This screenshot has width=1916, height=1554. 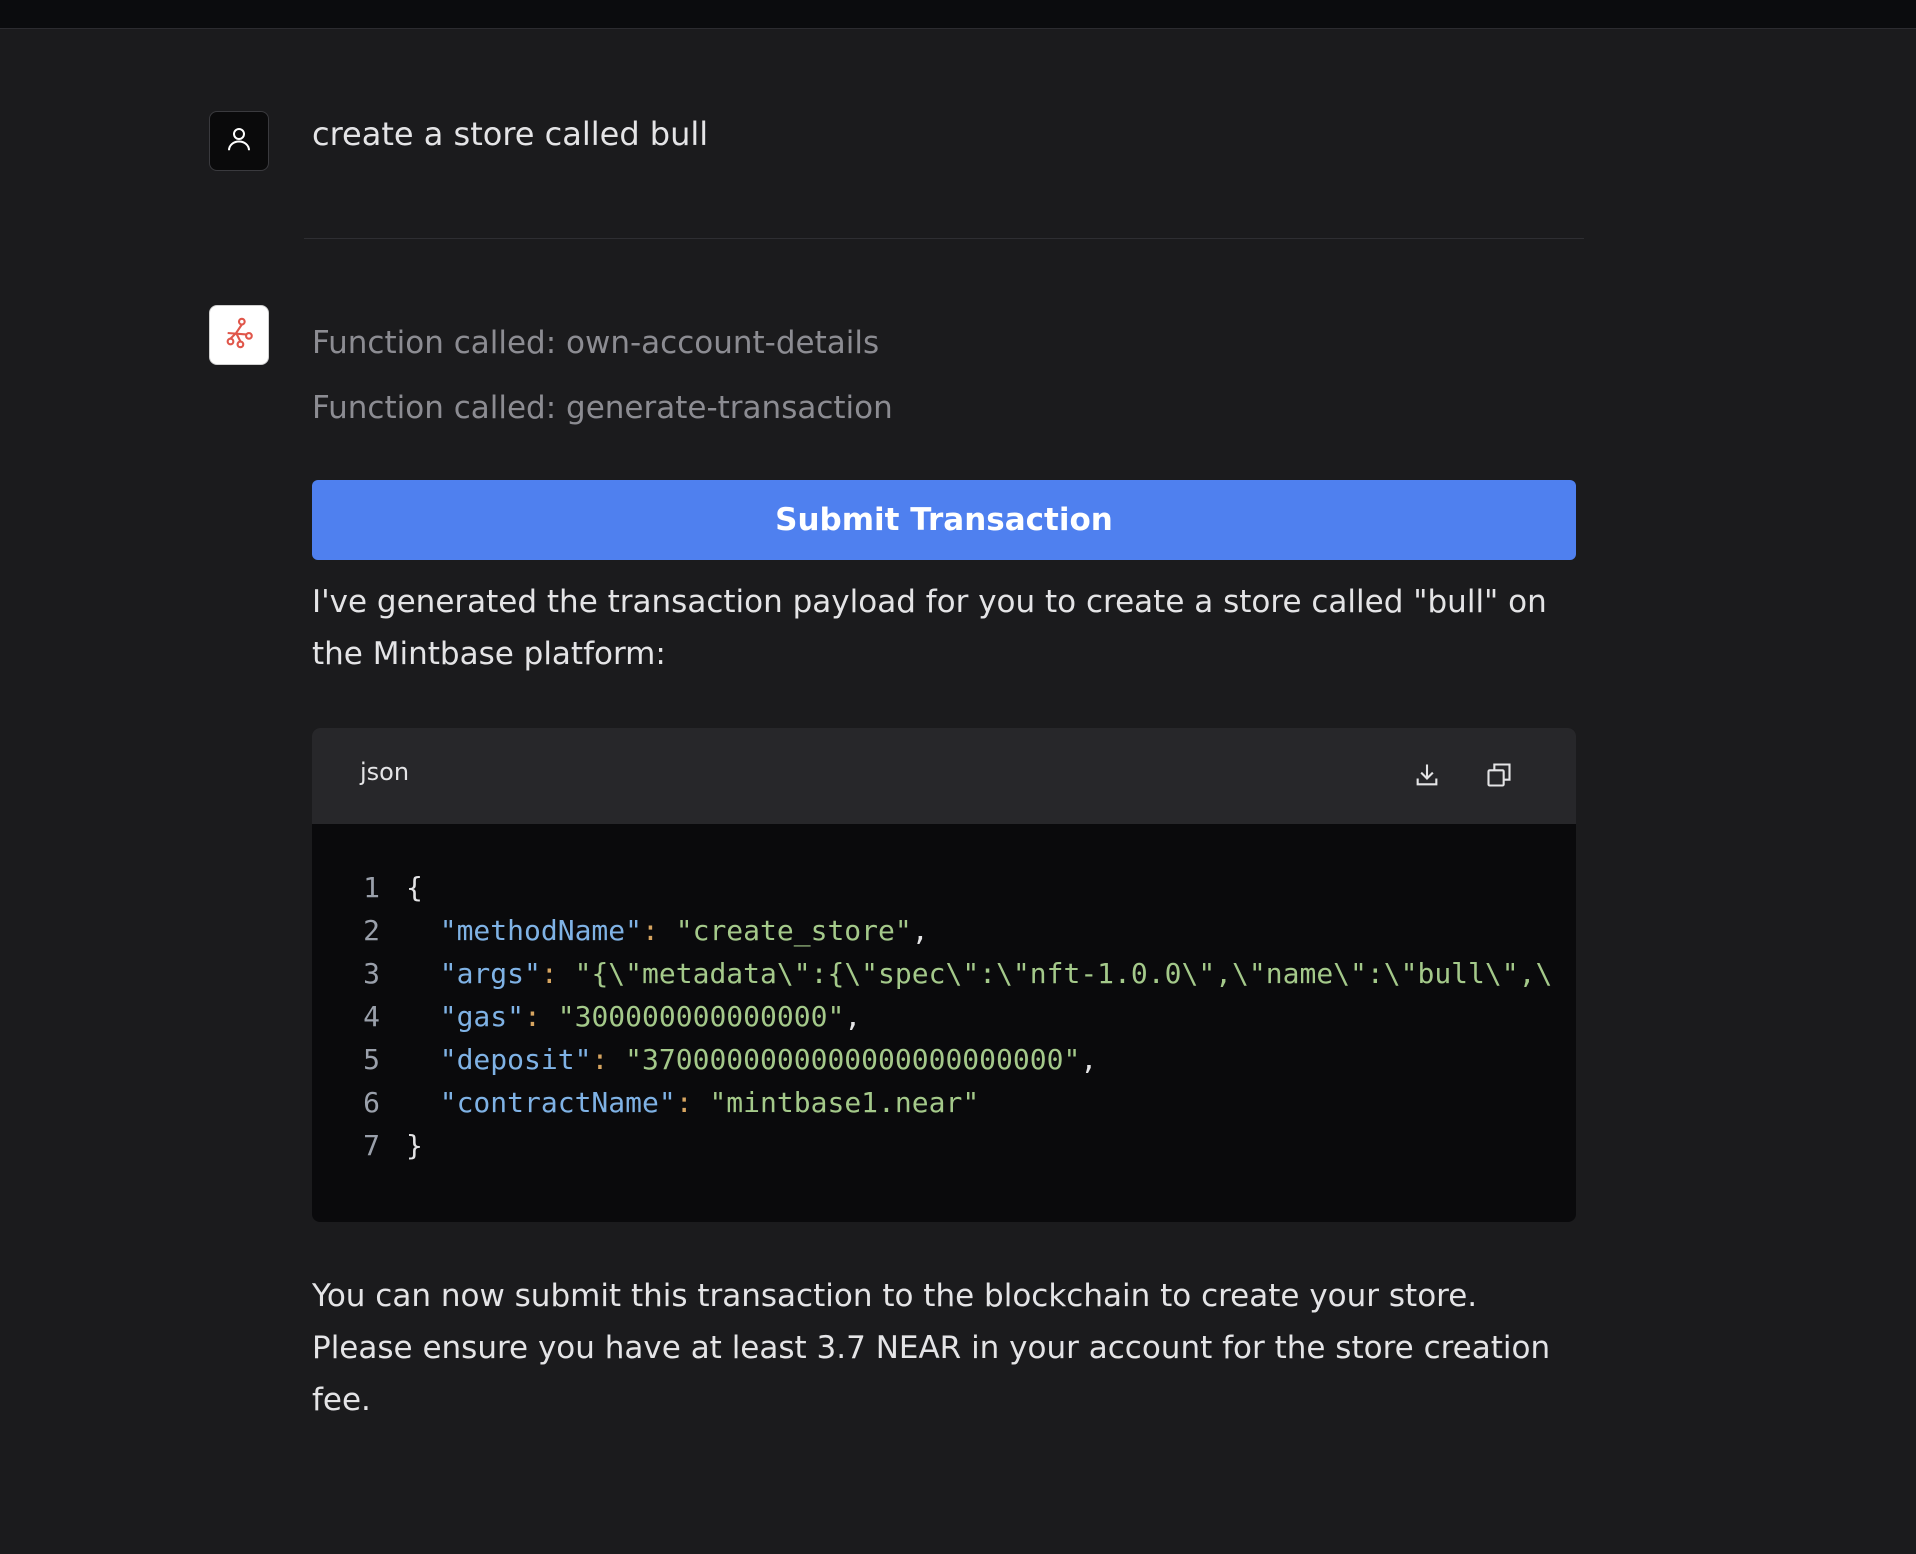 I want to click on line-content: "deposit": "3700000000000000000000000",, so click(x=768, y=1059).